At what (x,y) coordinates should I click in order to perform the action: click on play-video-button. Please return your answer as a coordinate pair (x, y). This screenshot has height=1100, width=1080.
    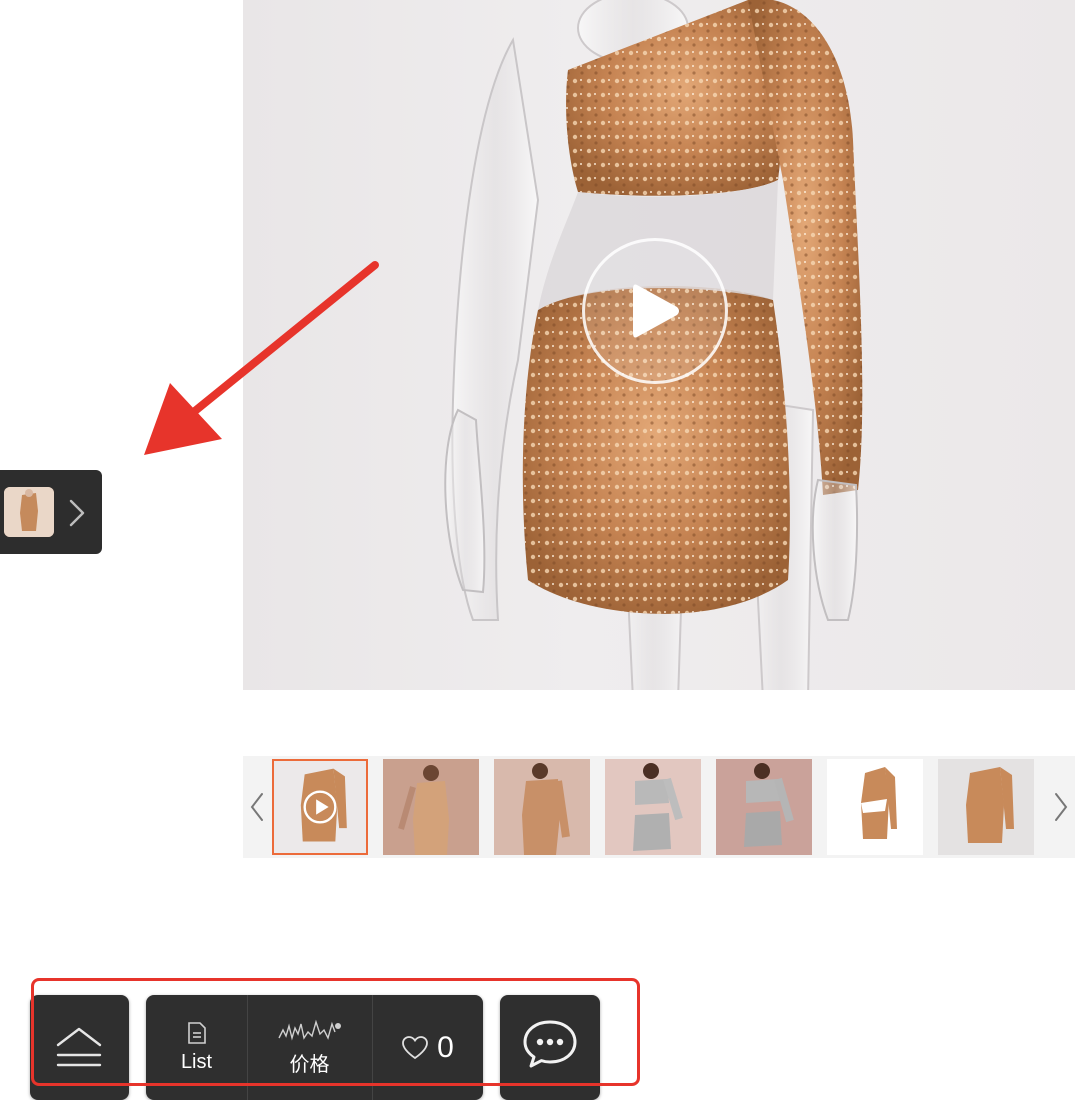
    Looking at the image, I should click on (655, 311).